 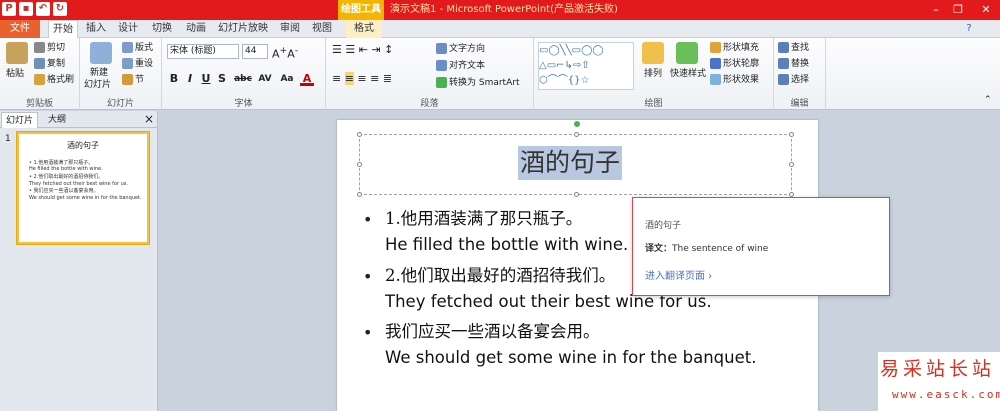 What do you see at coordinates (441, 48) in the screenshot?
I see `text-direction-icon` at bounding box center [441, 48].